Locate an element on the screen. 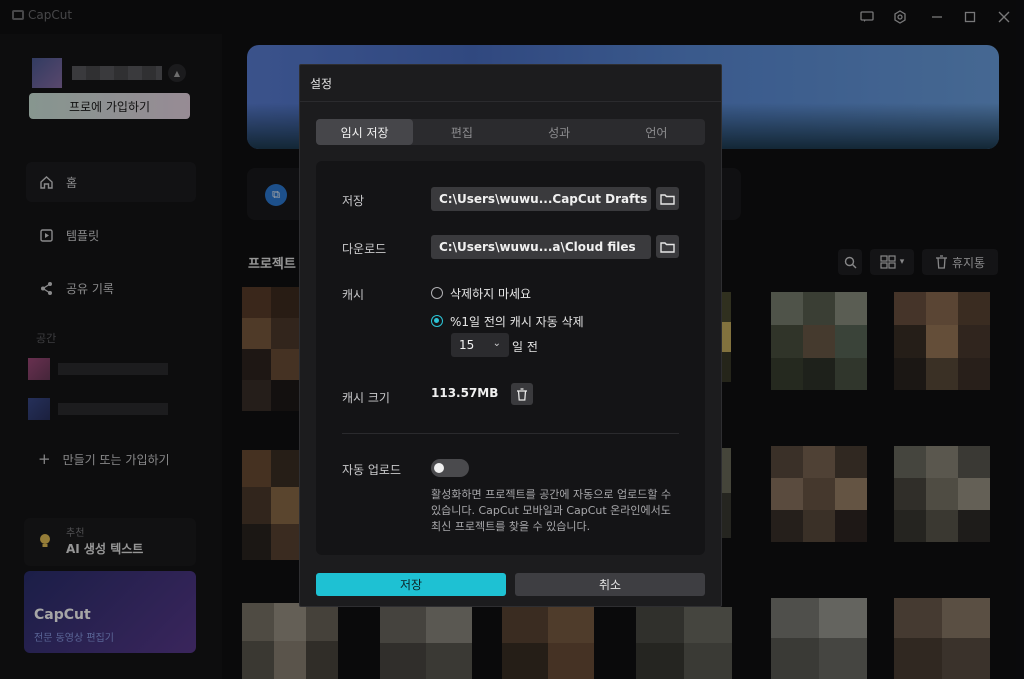  cache-size-label: 캐시 크기 is located at coordinates (366, 398).